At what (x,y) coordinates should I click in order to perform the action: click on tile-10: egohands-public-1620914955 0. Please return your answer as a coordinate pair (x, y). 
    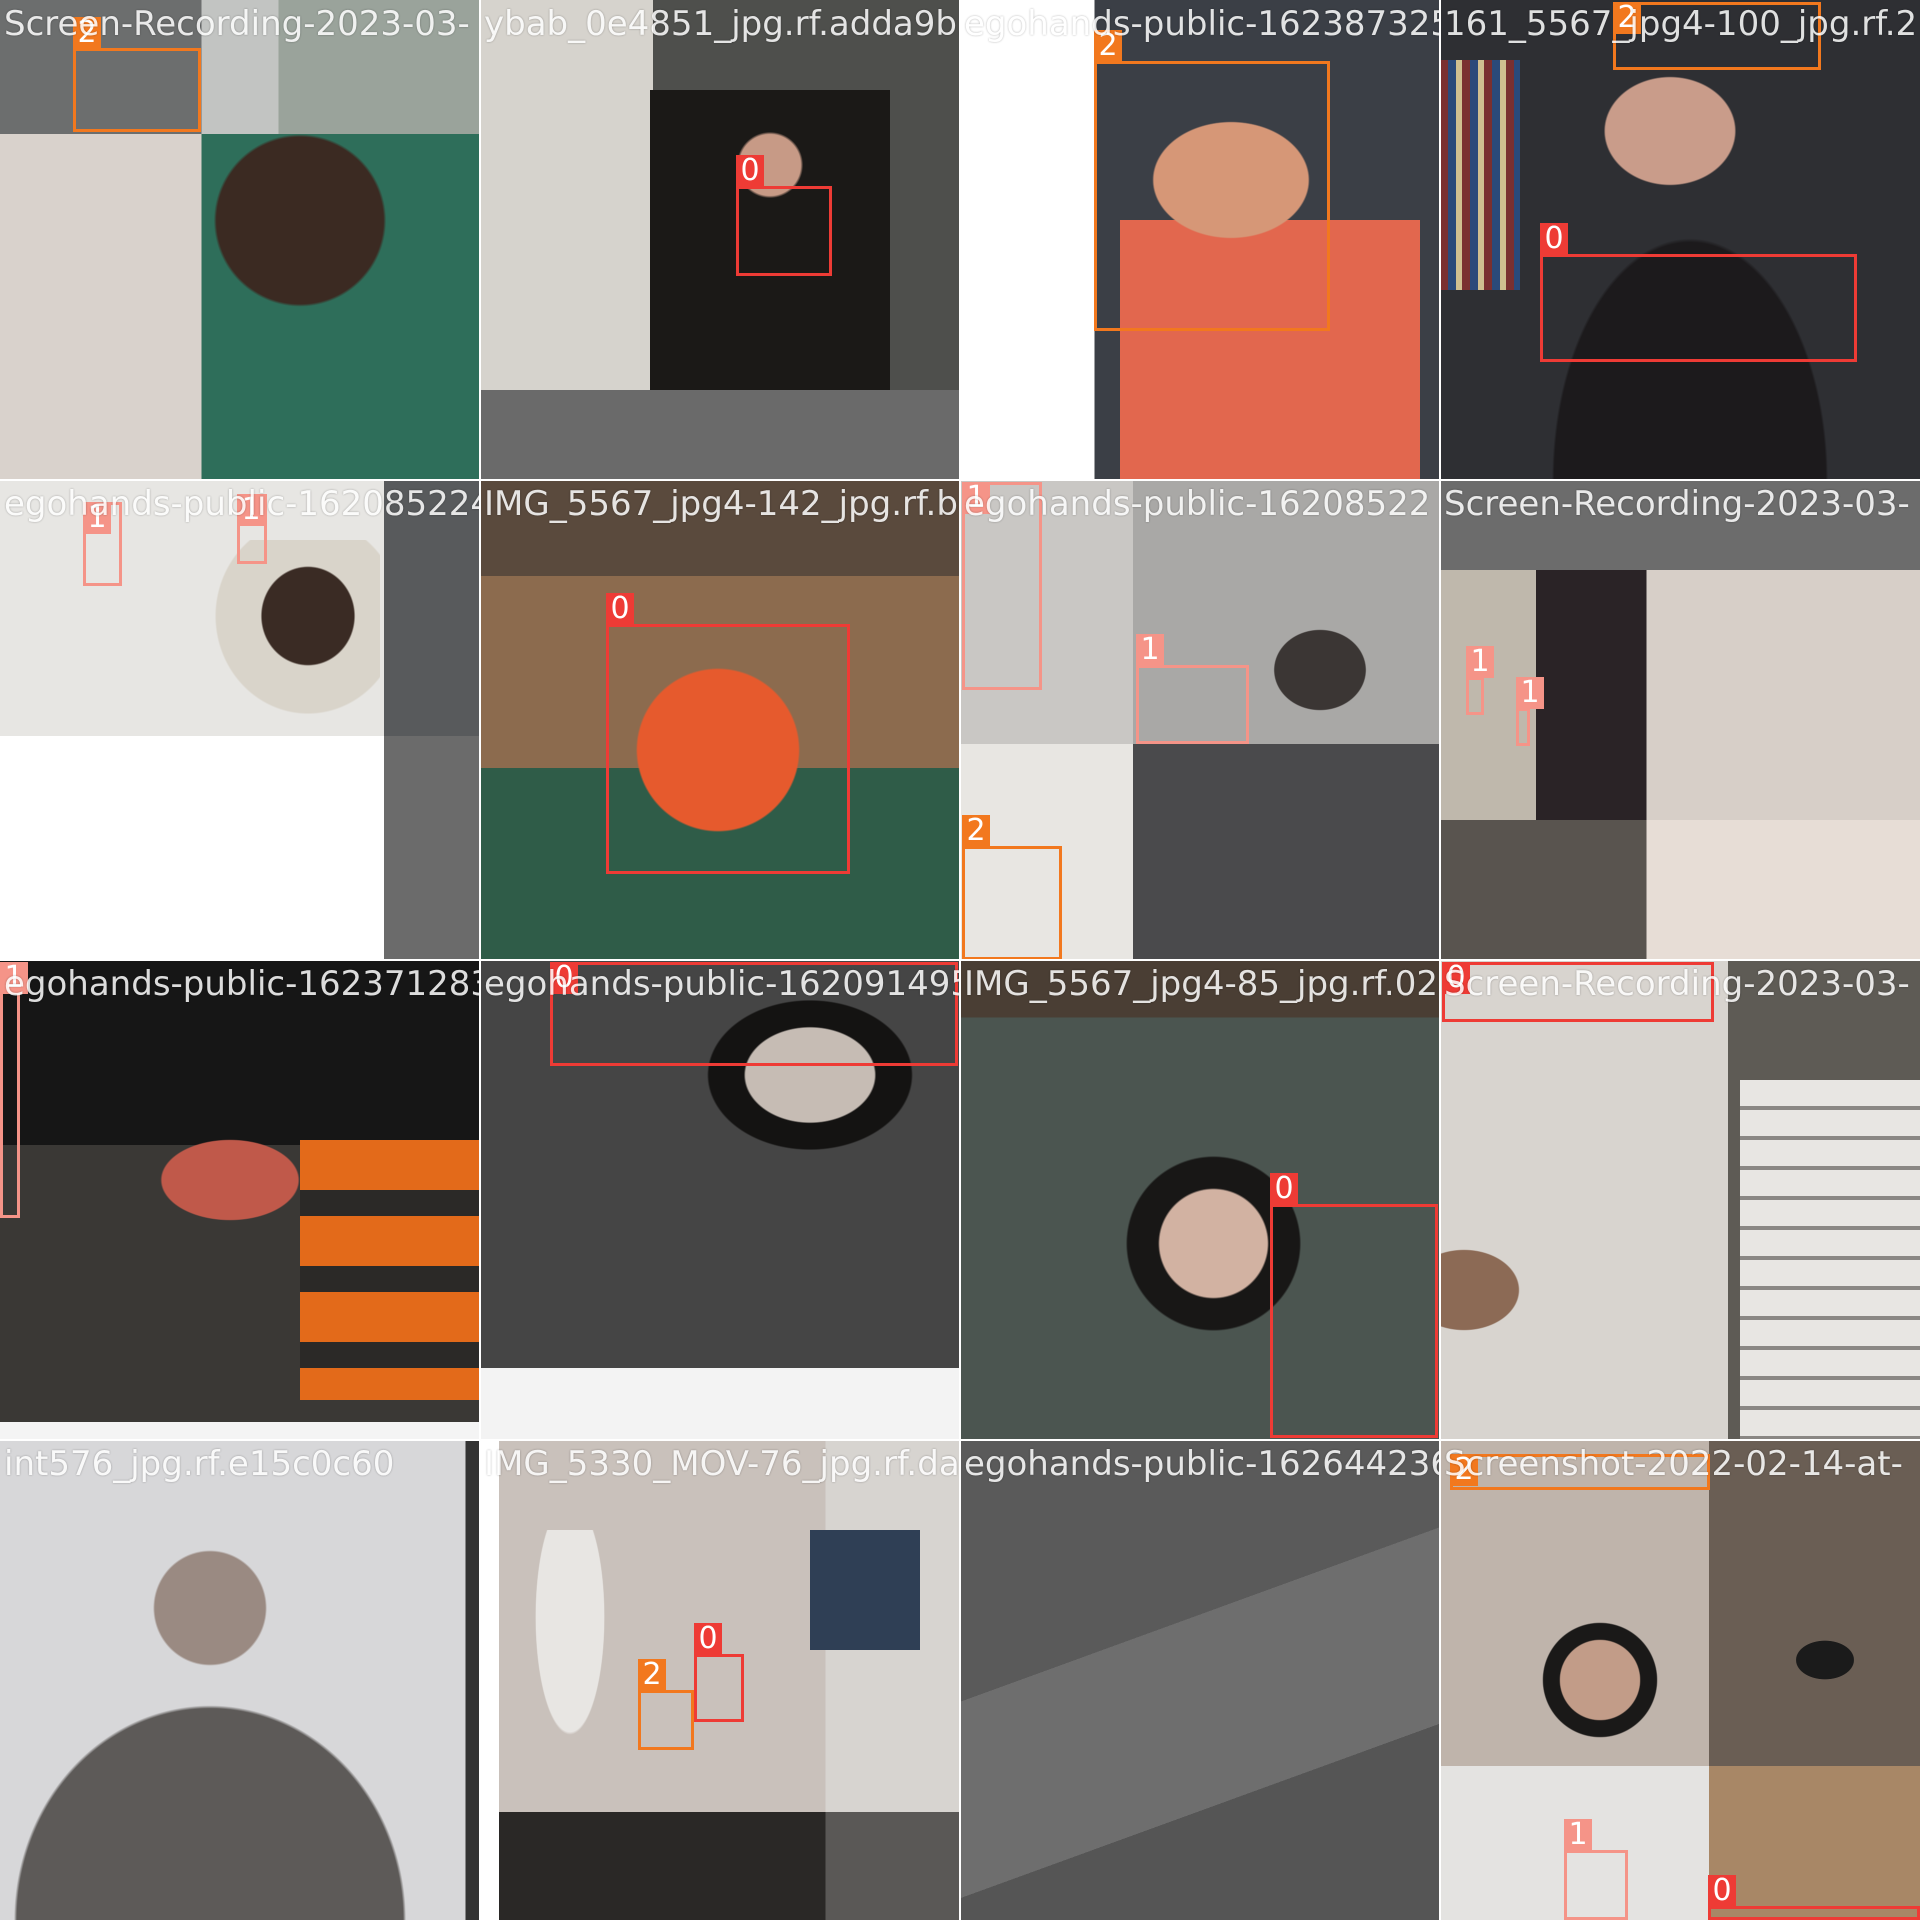
    Looking at the image, I should click on (720, 1200).